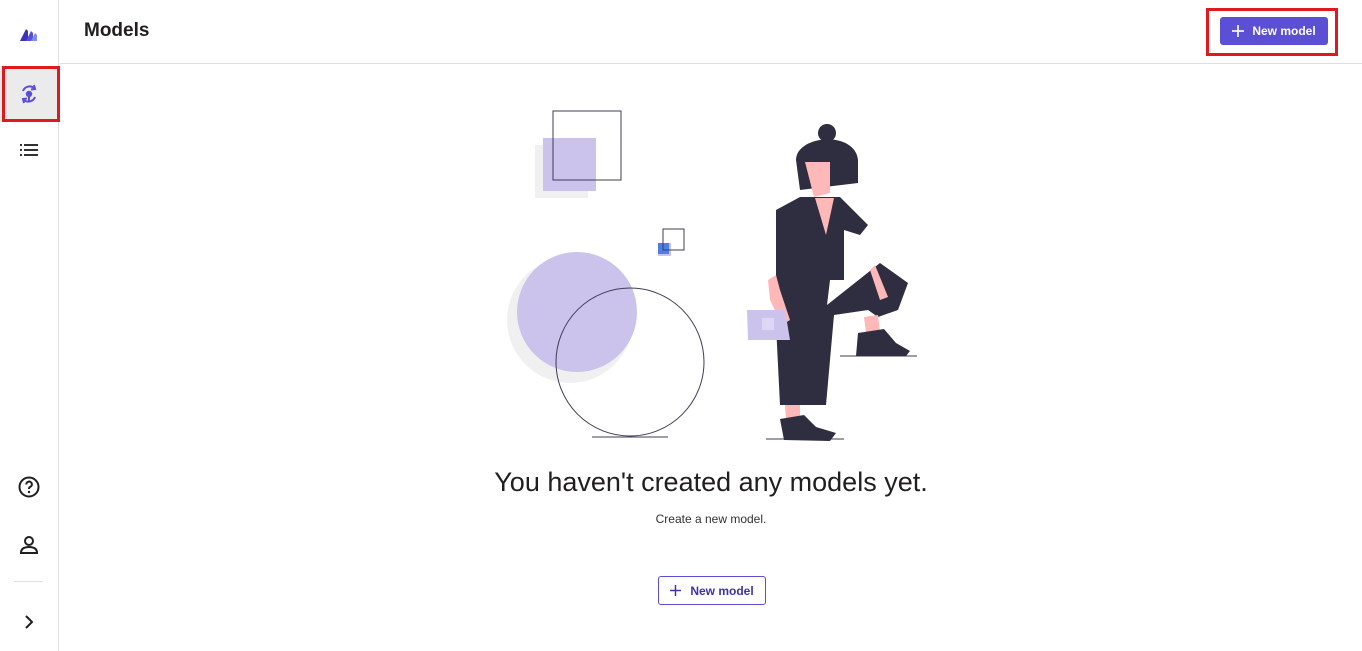 This screenshot has width=1362, height=651. I want to click on new-model-button: New model, so click(1274, 31).